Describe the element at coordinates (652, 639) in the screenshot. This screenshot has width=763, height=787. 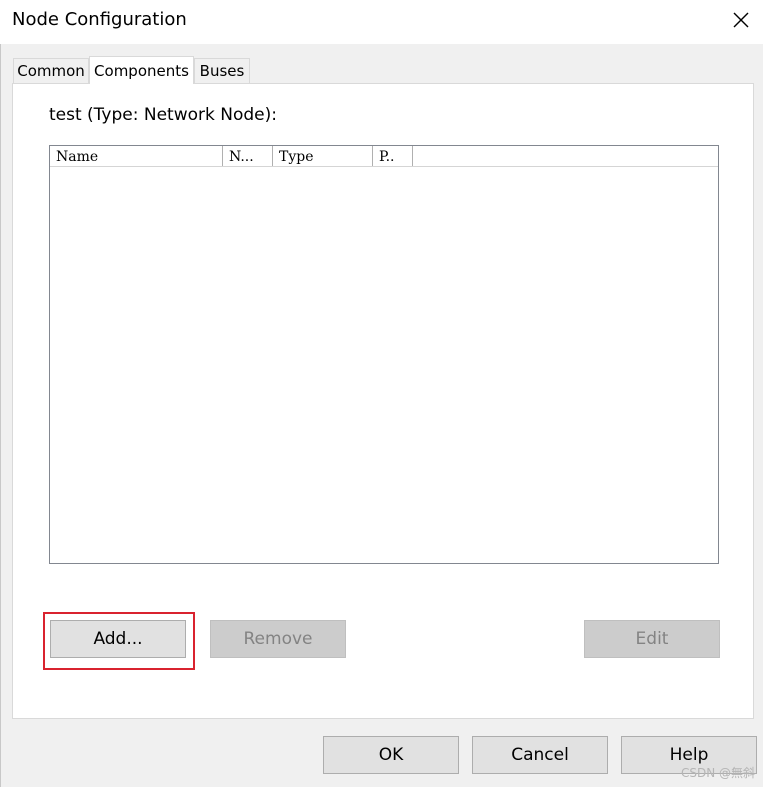
I see `edit-button: Edit` at that location.